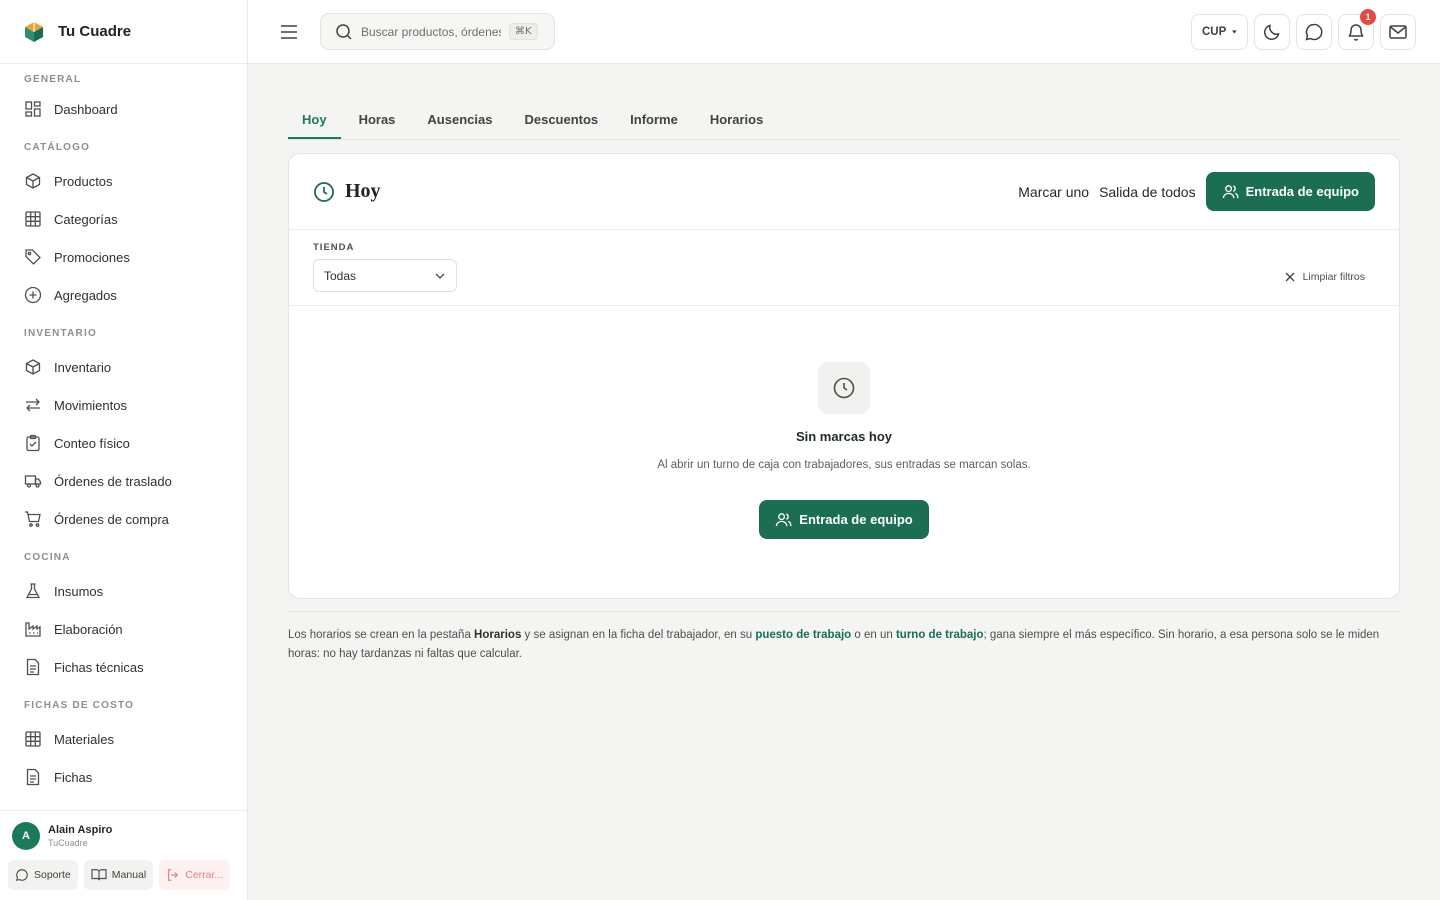  Describe the element at coordinates (123, 443) in the screenshot. I see `sidebar-item-conteo-fisico: Conteo físico` at that location.